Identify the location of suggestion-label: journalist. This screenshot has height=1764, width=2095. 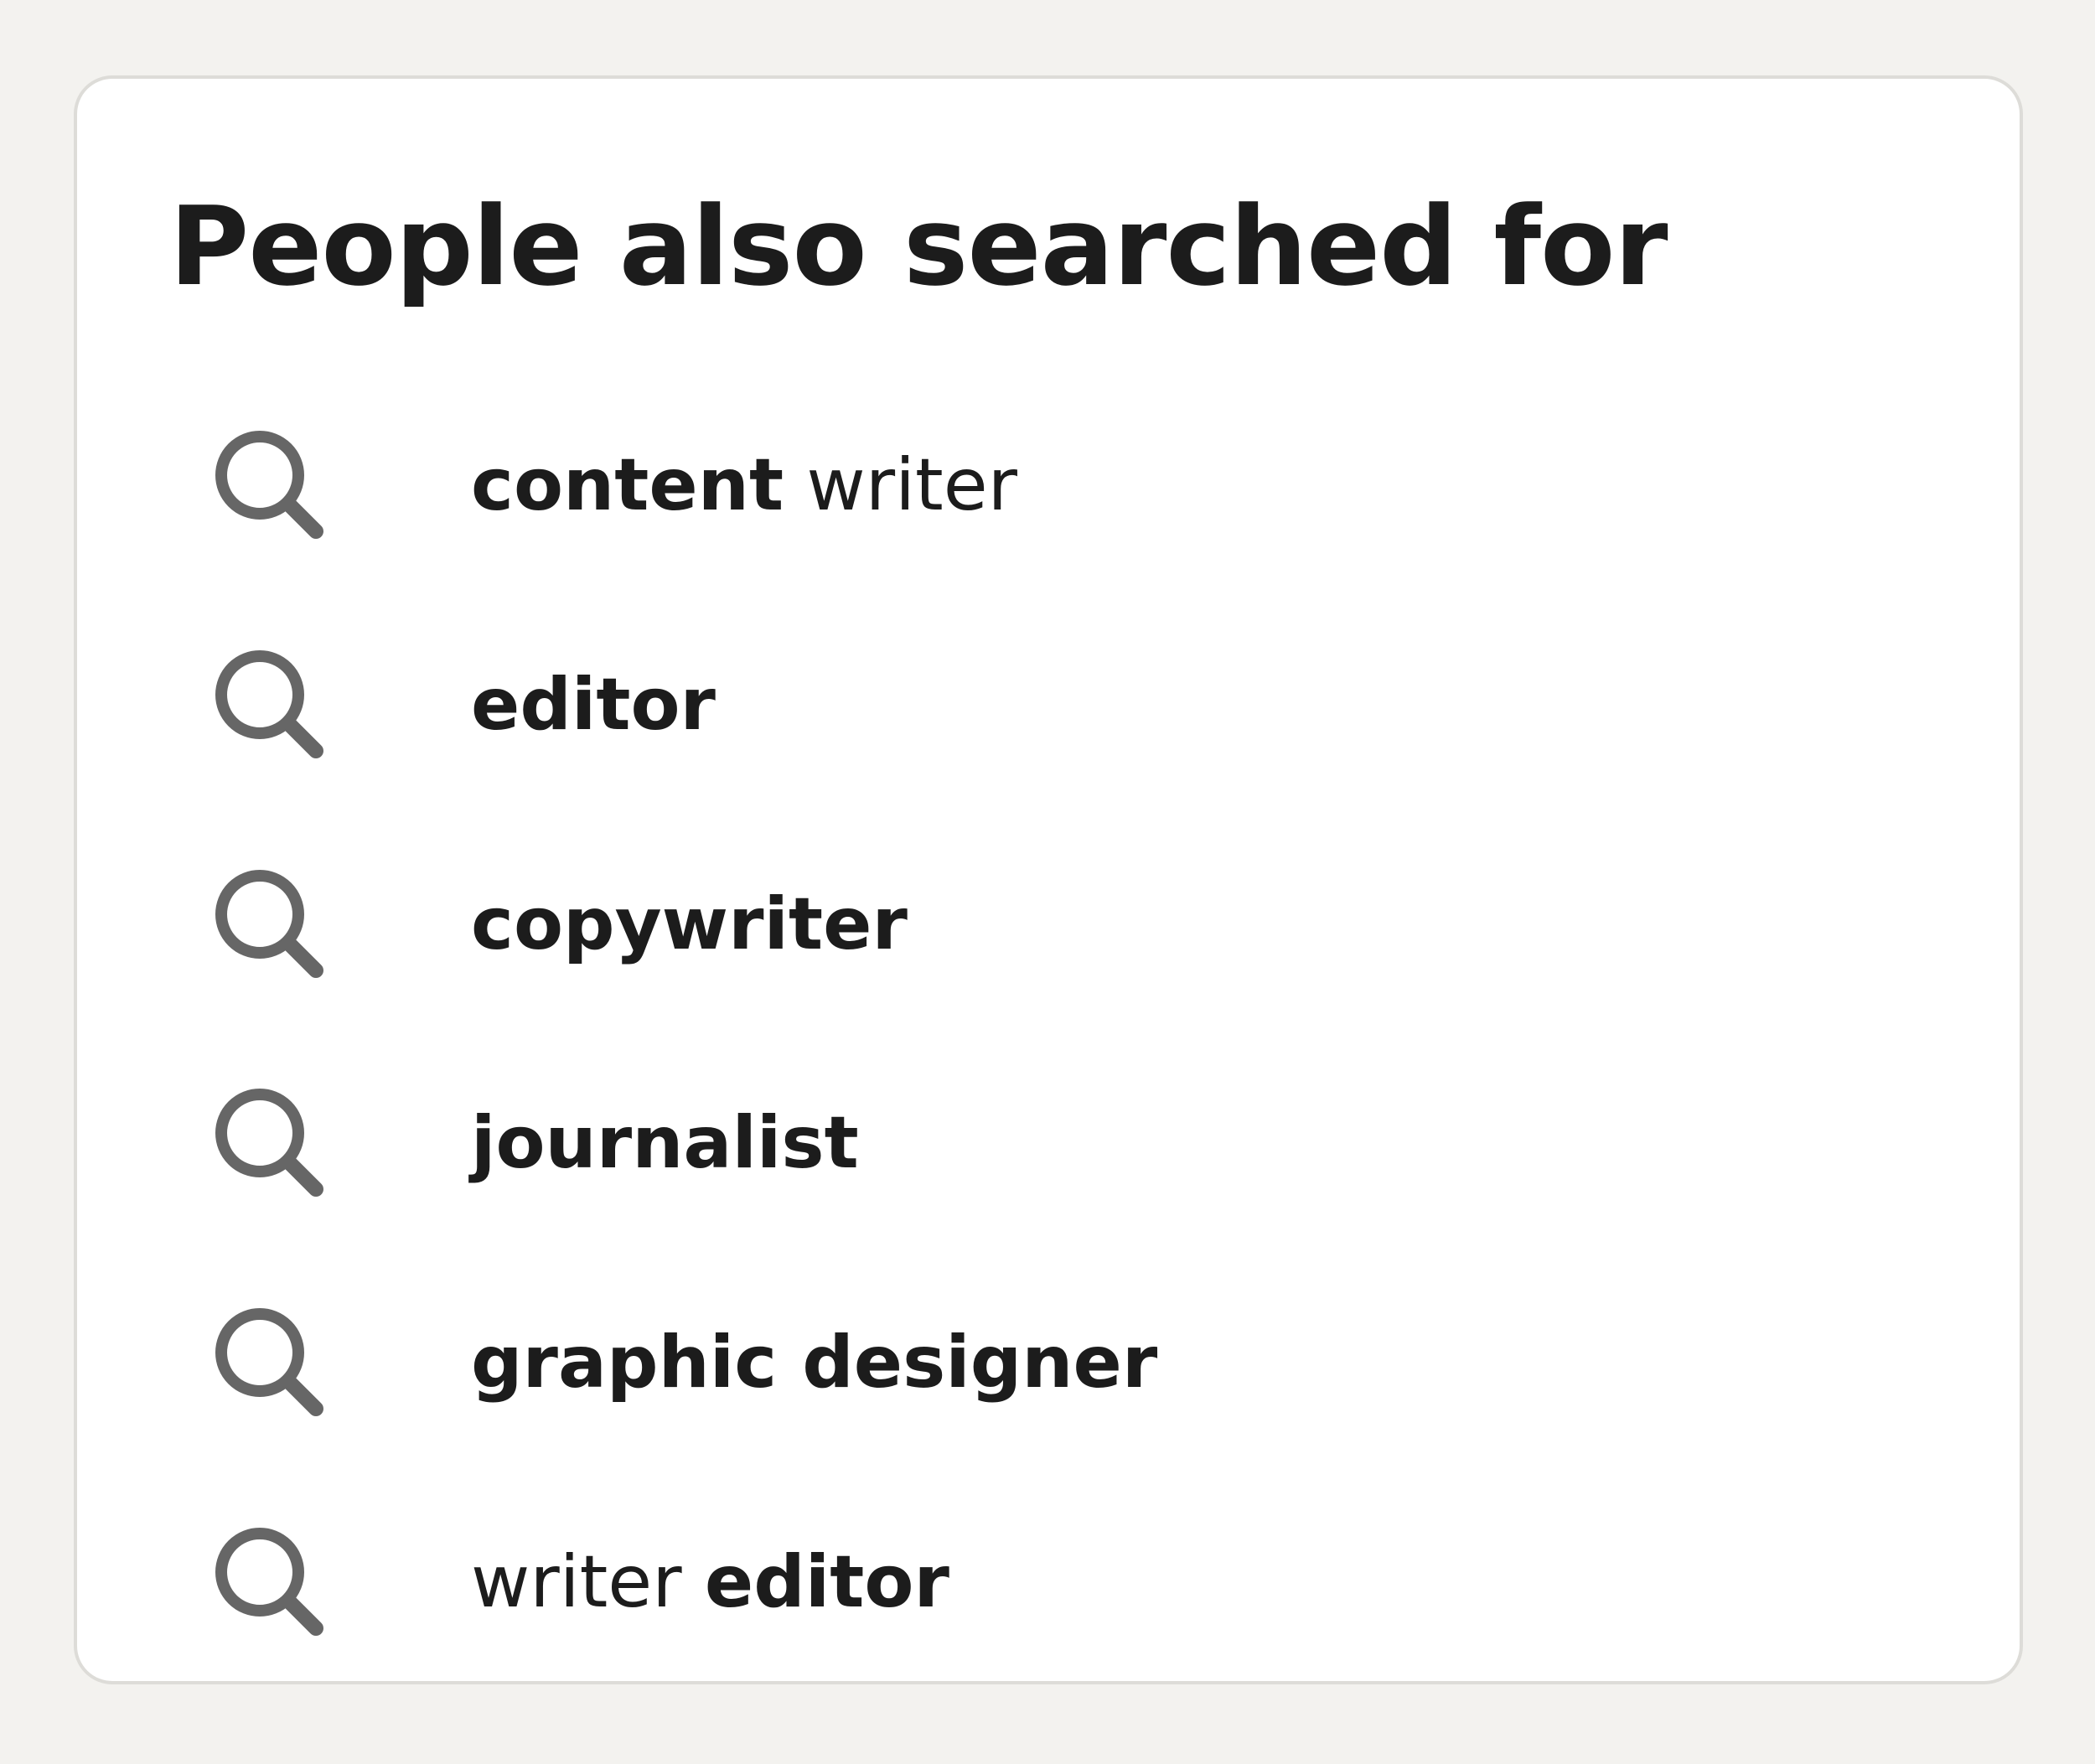
(665, 1143).